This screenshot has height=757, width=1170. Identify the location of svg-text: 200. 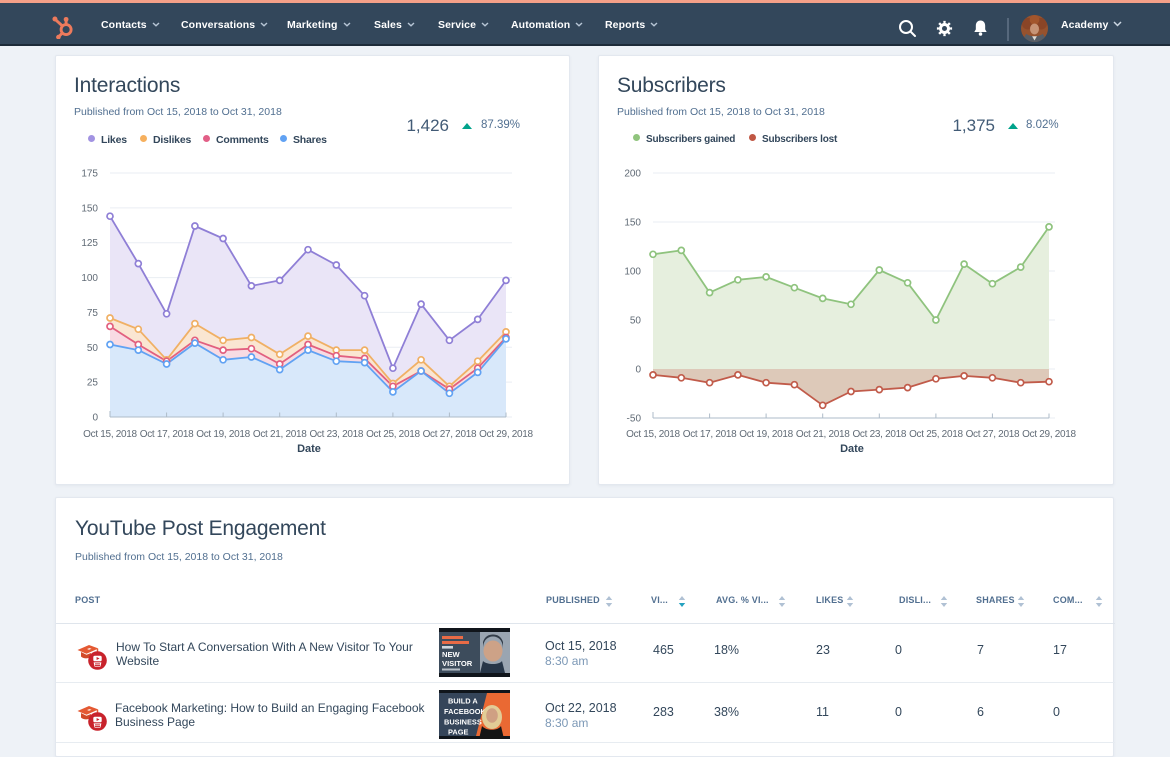
(632, 174).